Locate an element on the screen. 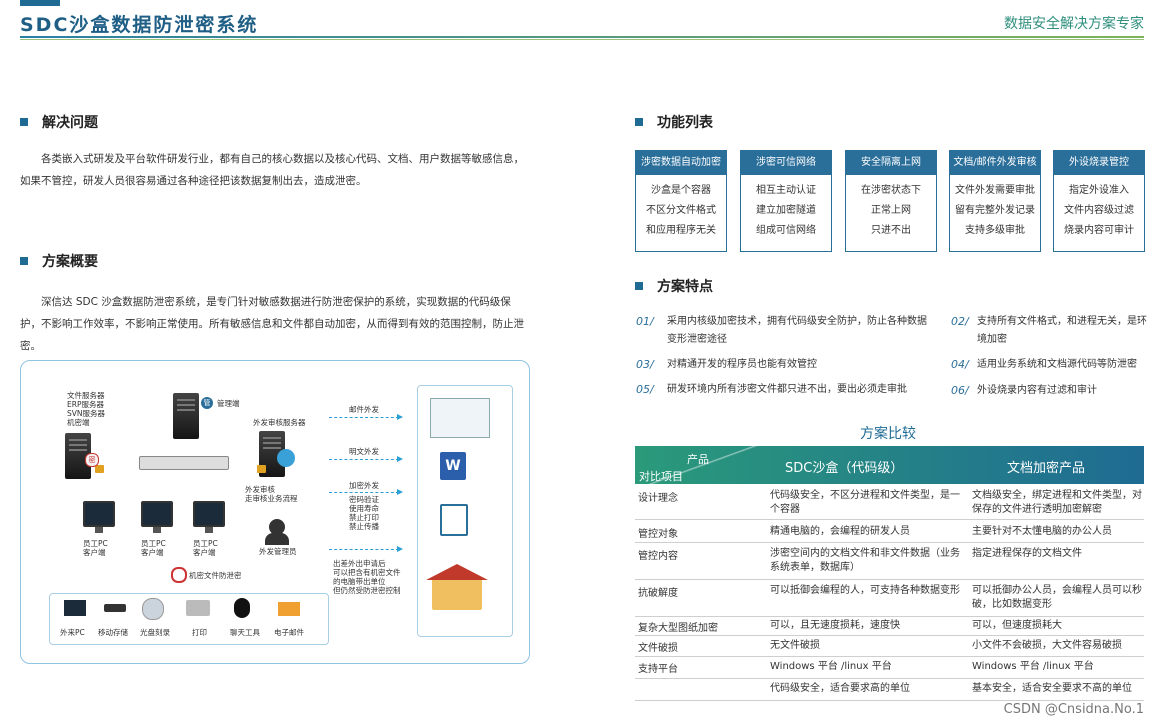 The width and height of the screenshot is (1158, 721). function-item: 相互主动认证 is located at coordinates (786, 190).